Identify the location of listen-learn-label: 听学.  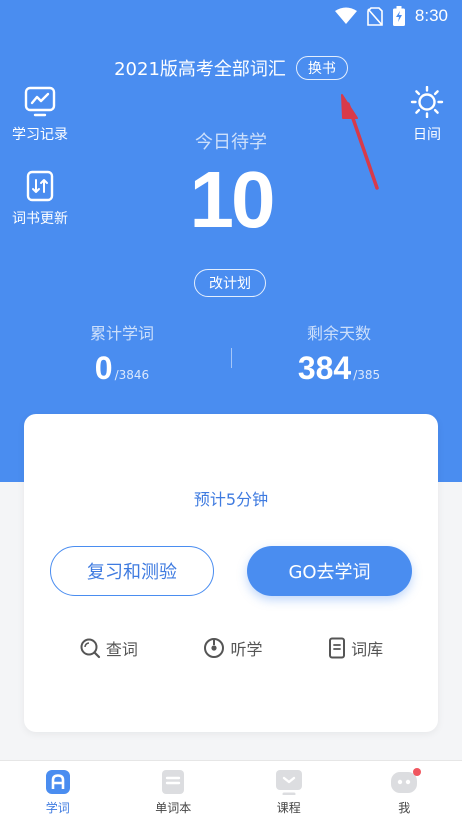
(246, 649).